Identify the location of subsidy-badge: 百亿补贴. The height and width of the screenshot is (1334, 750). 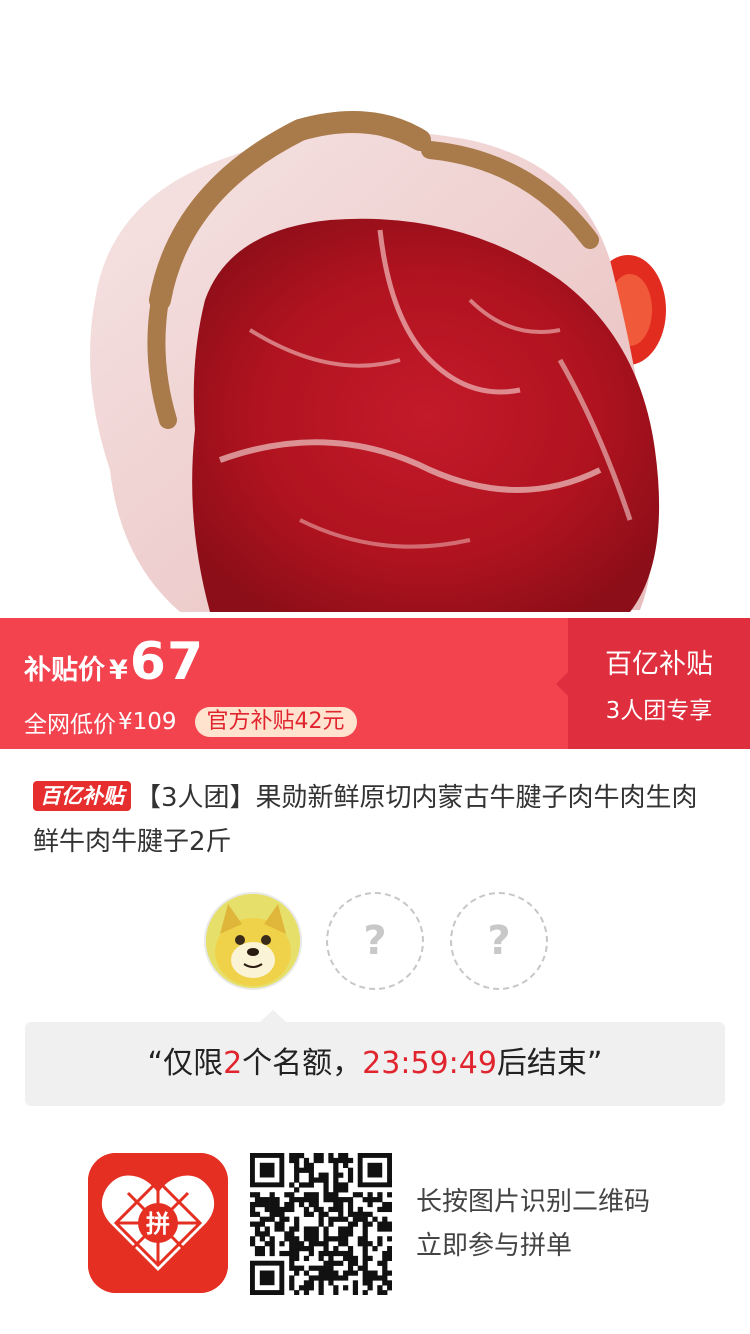
(82, 796).